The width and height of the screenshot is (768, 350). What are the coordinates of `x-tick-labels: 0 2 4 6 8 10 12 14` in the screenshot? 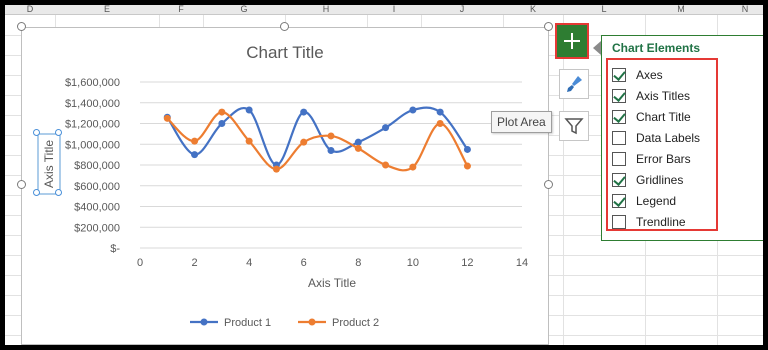 It's located at (332, 263).